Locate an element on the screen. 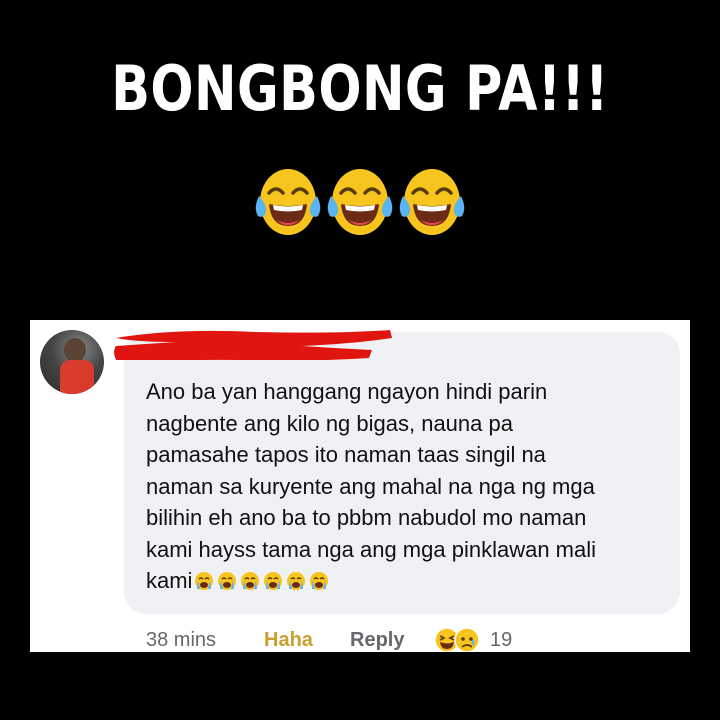  comment-line: kami is located at coordinates (169, 580).